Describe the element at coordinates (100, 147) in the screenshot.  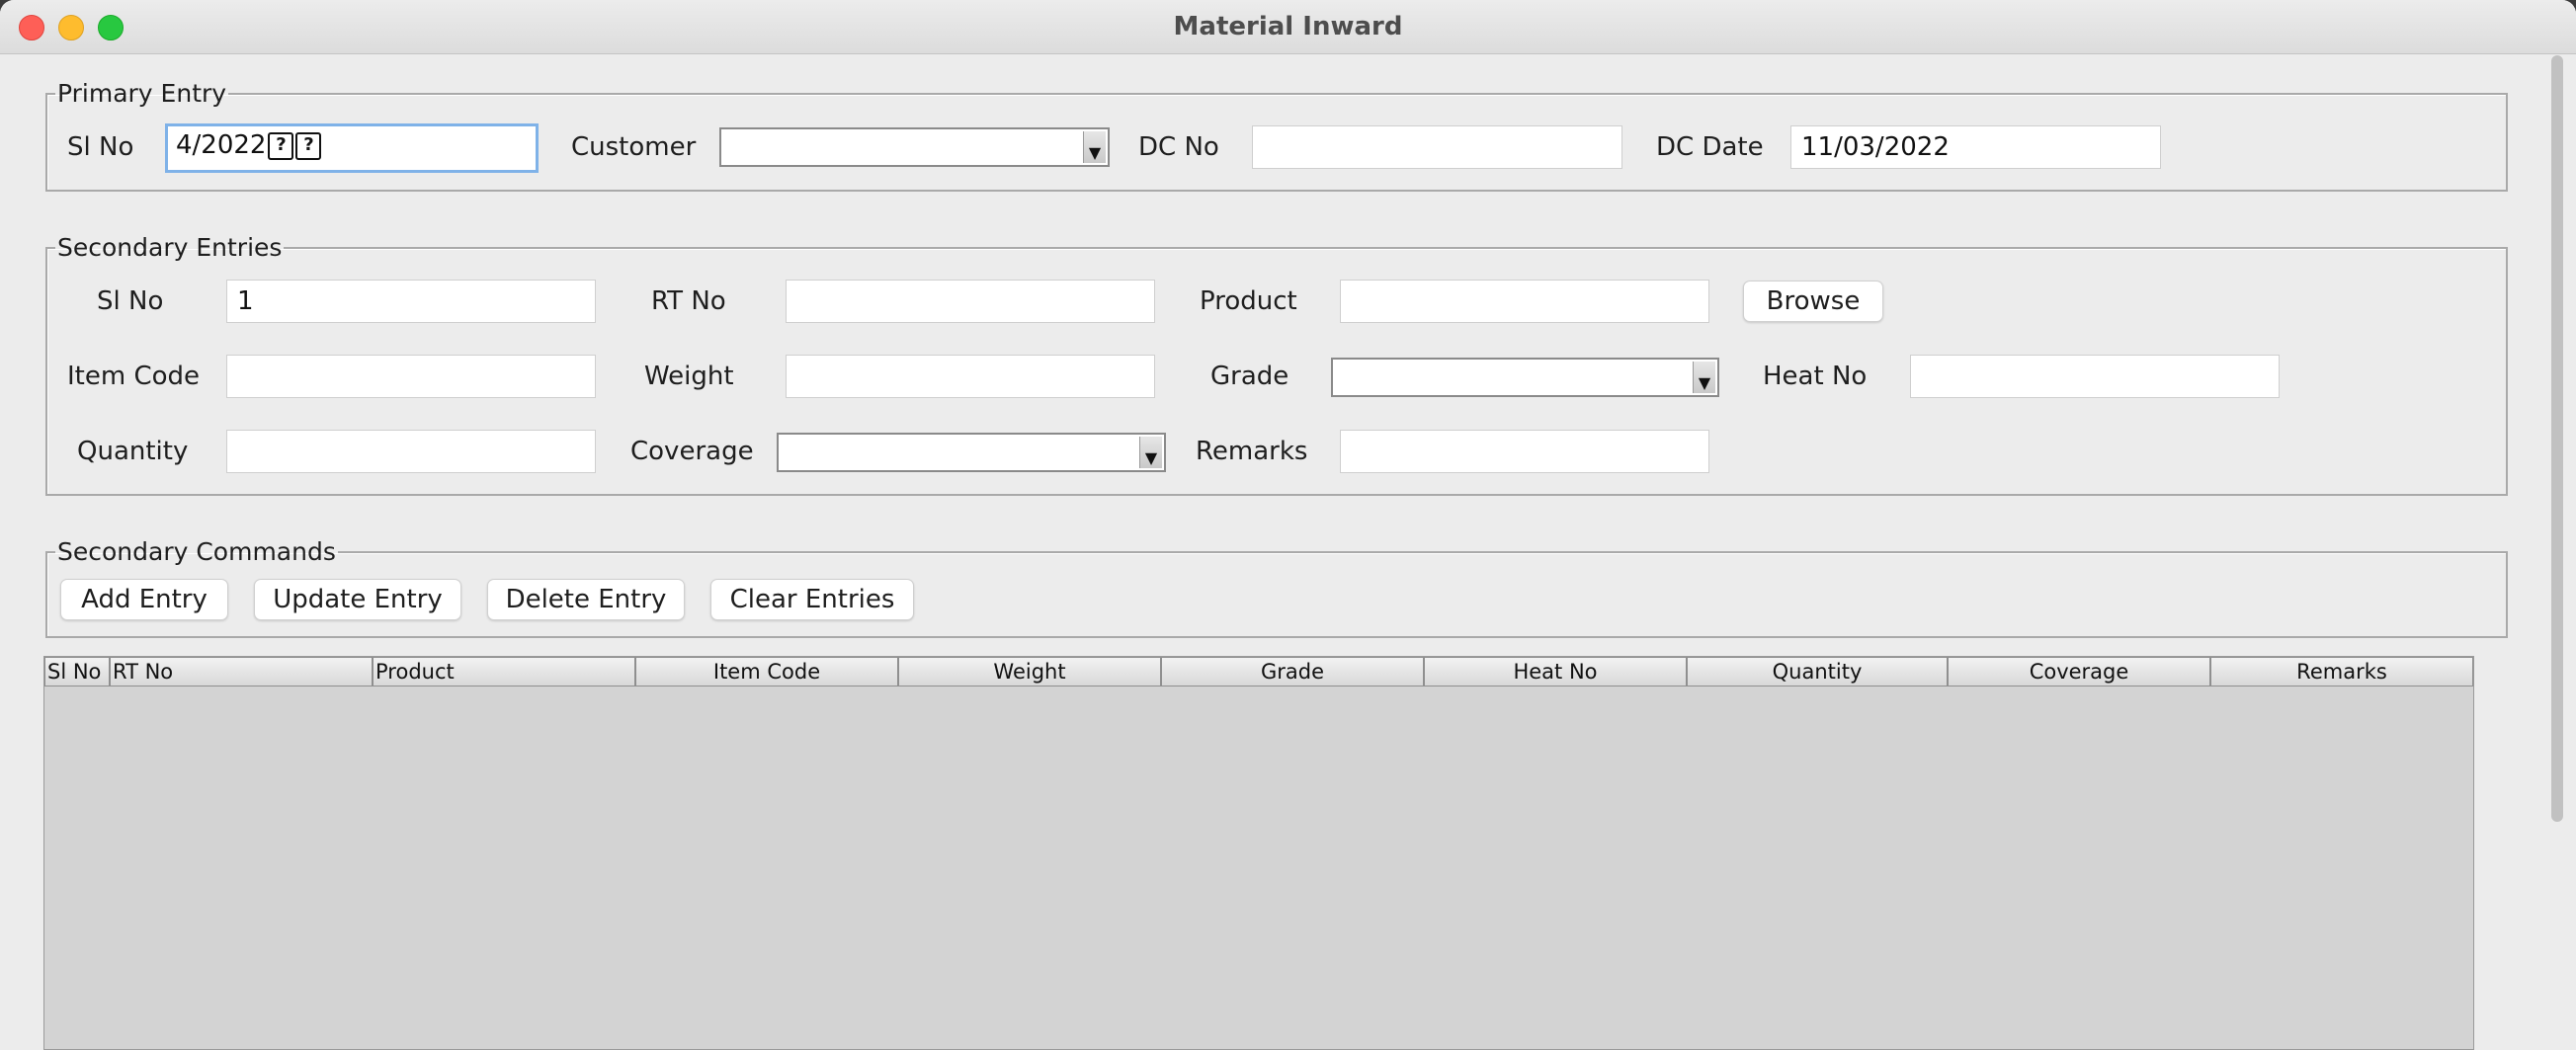
I see `primary-sl-no-label: Sl No` at that location.